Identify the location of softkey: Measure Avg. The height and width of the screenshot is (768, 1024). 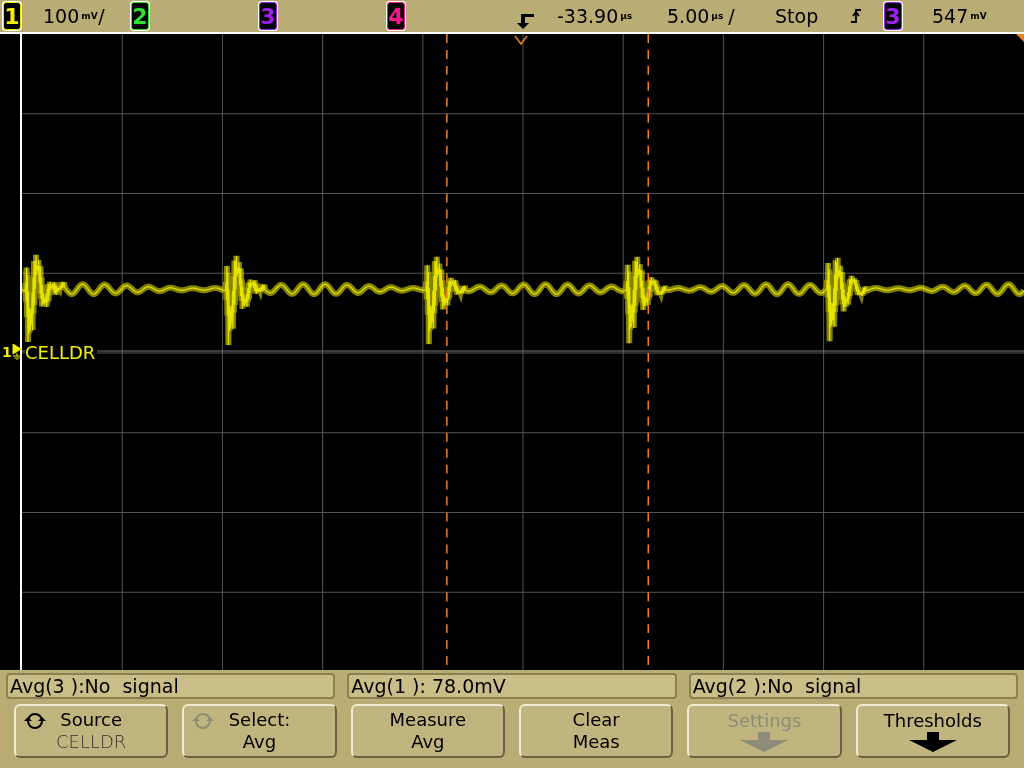
(427, 731).